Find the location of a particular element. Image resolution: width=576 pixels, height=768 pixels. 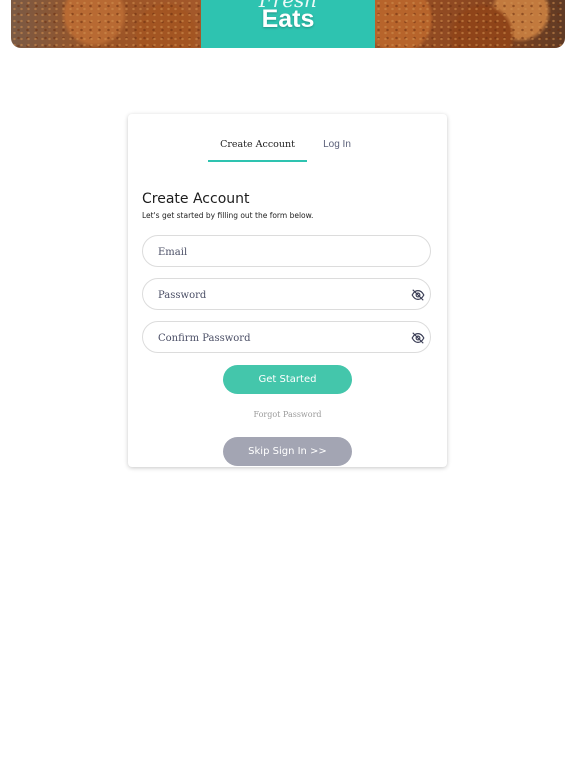

tab-log-in: Log In is located at coordinates (337, 149).